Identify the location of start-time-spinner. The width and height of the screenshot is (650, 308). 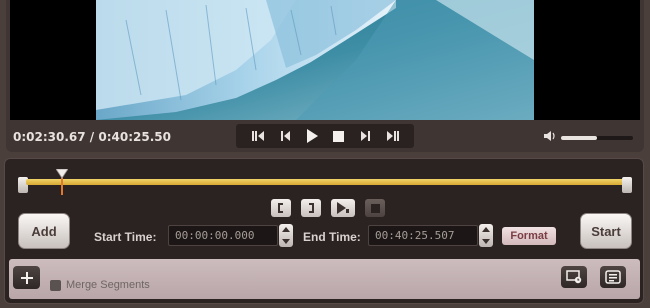
(286, 235).